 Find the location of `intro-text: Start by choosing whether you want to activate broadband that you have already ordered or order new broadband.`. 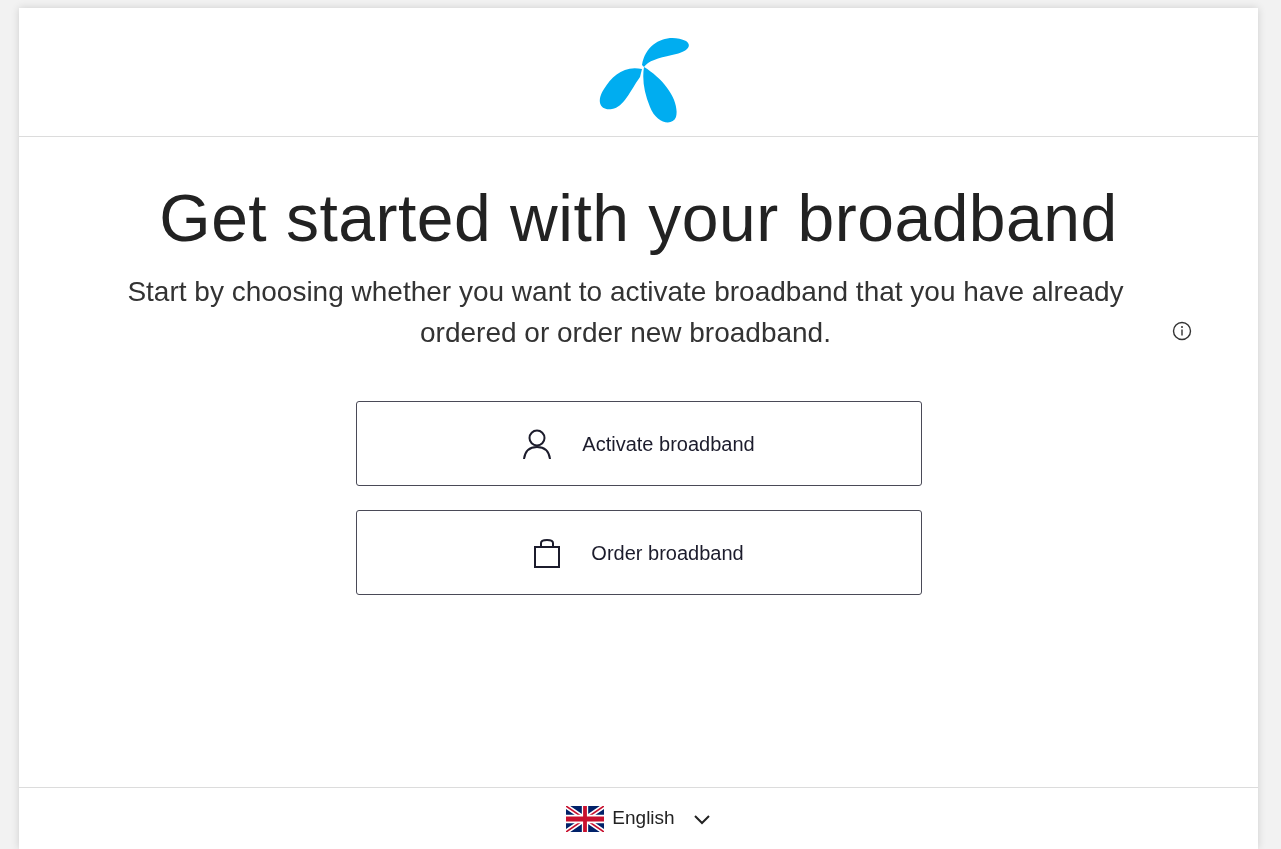

intro-text: Start by choosing whether you want to activate broadband that you have already ordered or order new broadband. is located at coordinates (625, 312).